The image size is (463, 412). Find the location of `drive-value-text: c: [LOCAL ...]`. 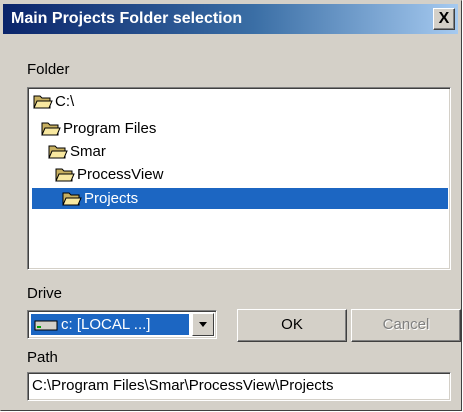

drive-value-text: c: [LOCAL ...] is located at coordinates (106, 324).